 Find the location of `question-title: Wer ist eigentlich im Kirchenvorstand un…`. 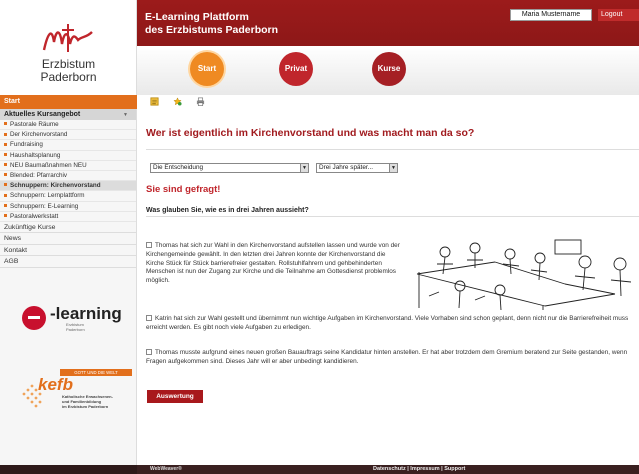

question-title: Wer ist eigentlich im Kirchenvorstand un… is located at coordinates (310, 133).